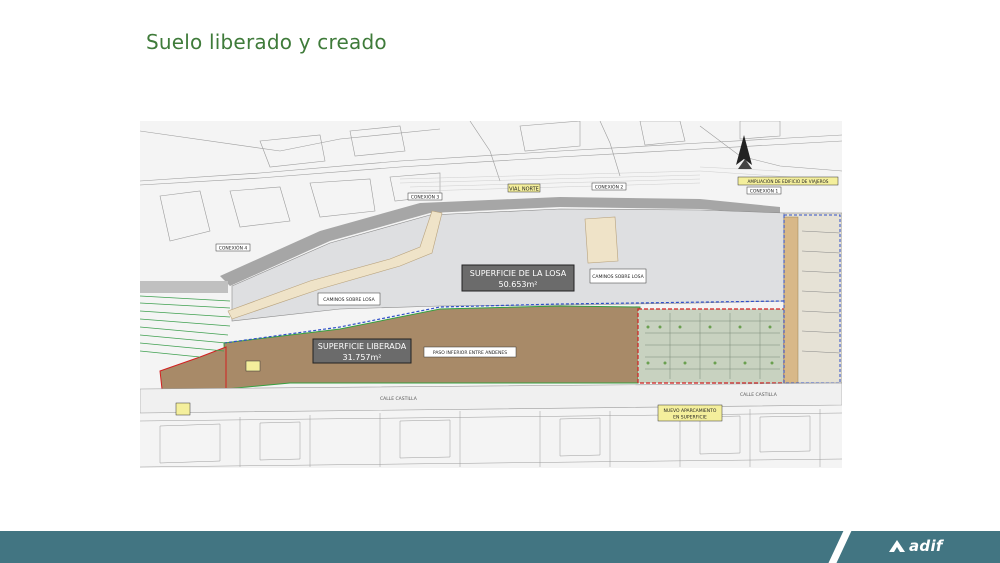 The image size is (1000, 563). Describe the element at coordinates (764, 191) in the screenshot. I see `label-conexion-1: CONEXIÓN 1` at that location.